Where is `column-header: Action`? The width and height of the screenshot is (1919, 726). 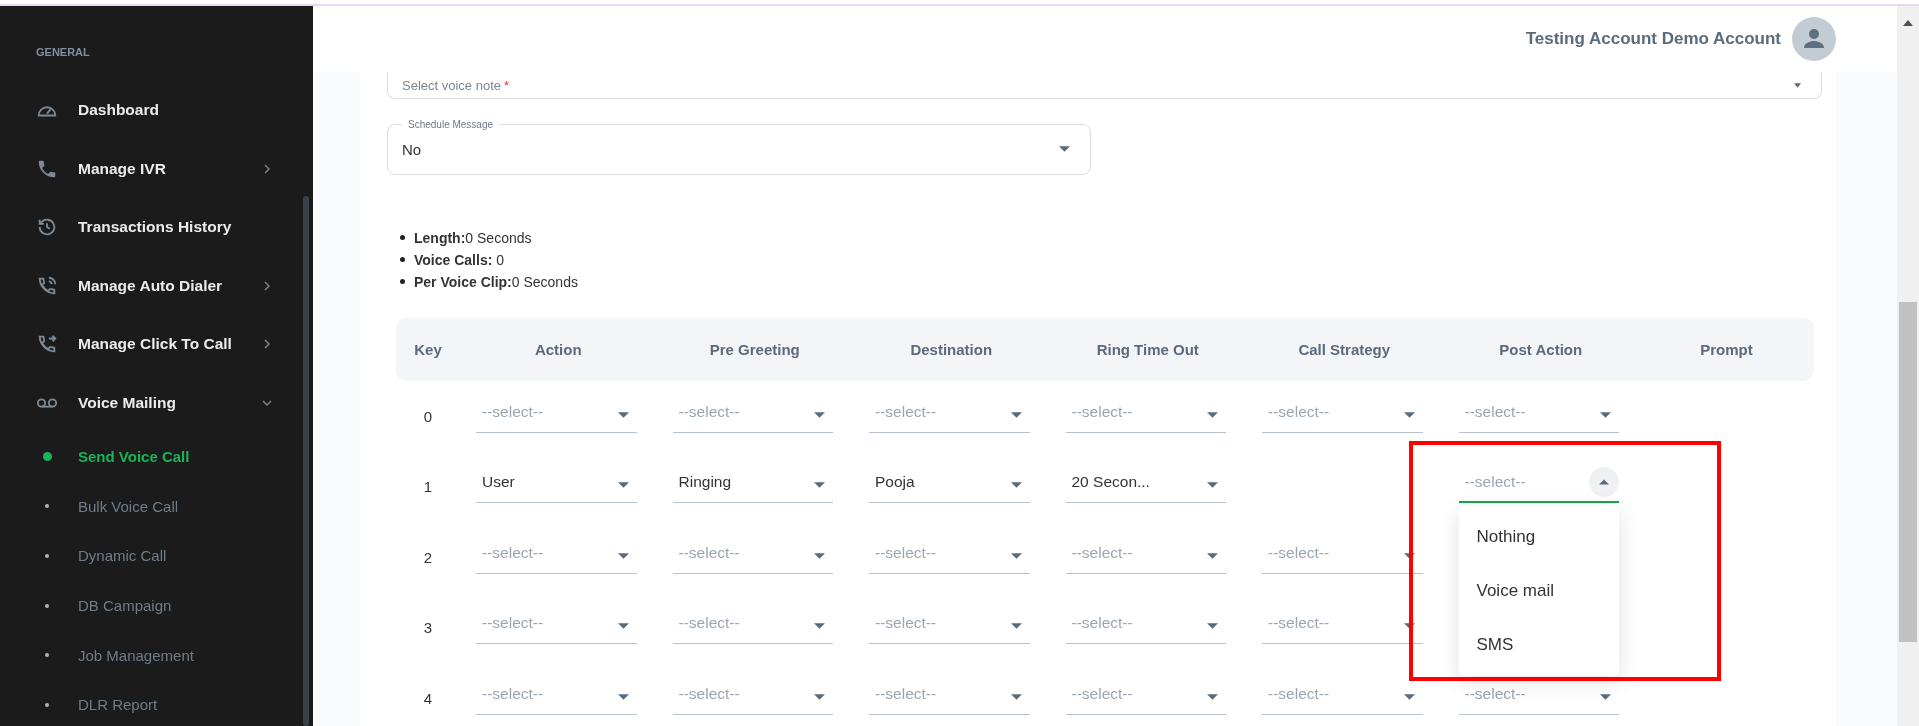 column-header: Action is located at coordinates (558, 349).